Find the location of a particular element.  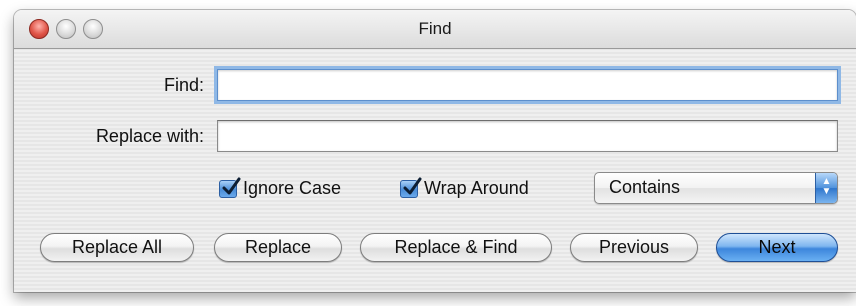

replace-button: Replace is located at coordinates (278, 247).